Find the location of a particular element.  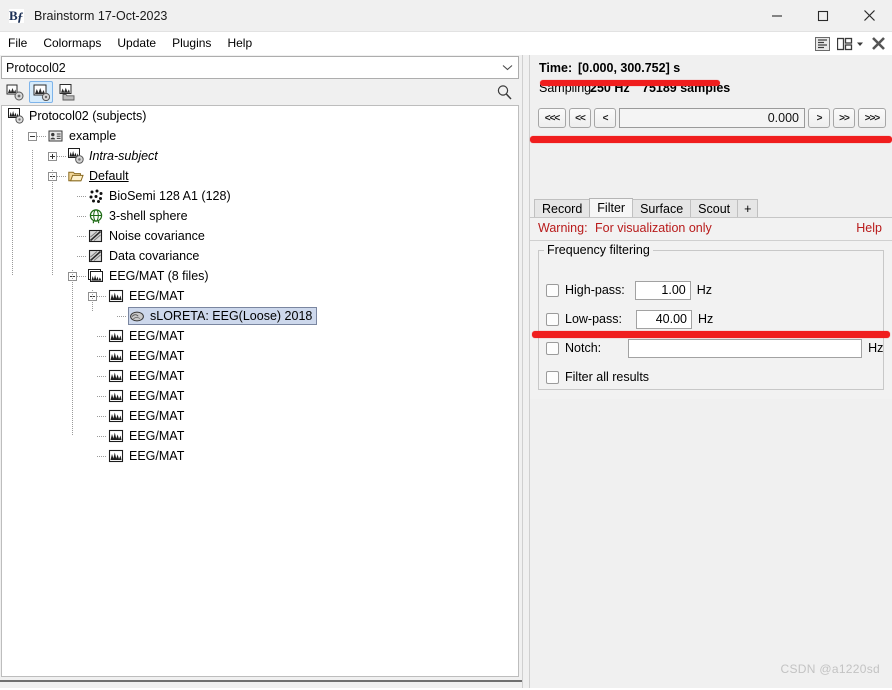

lowpass-input: 40.00 is located at coordinates (663, 319).